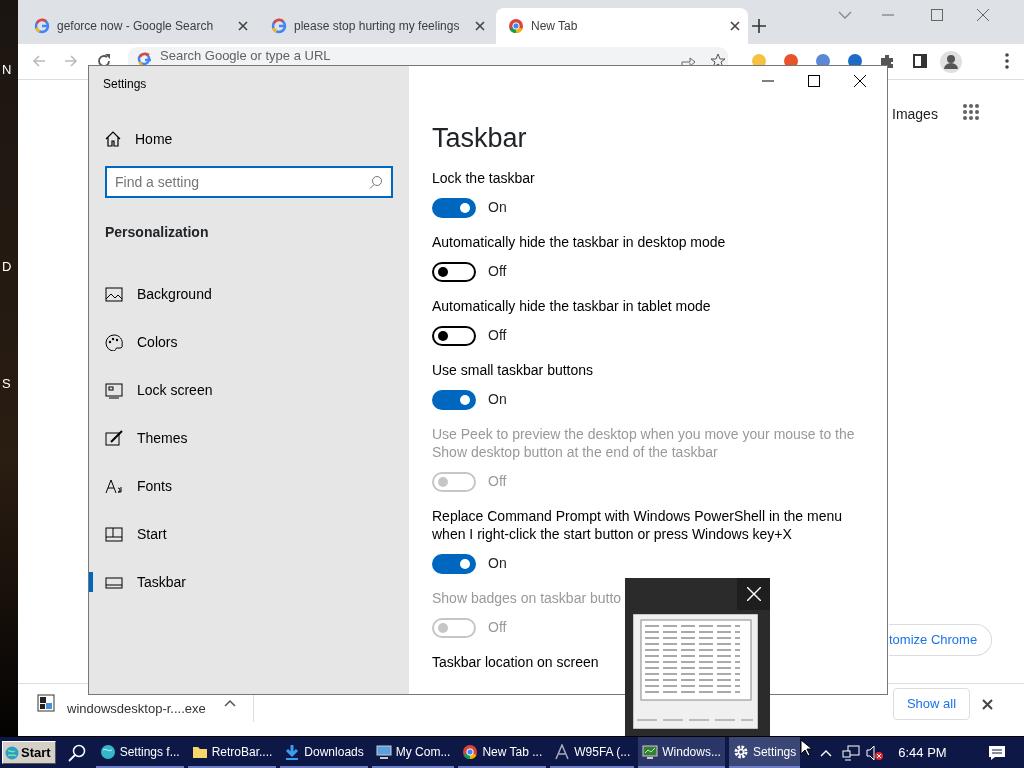 This screenshot has width=1024, height=768. I want to click on customize-chrome-button: tomize Chrome, so click(941, 640).